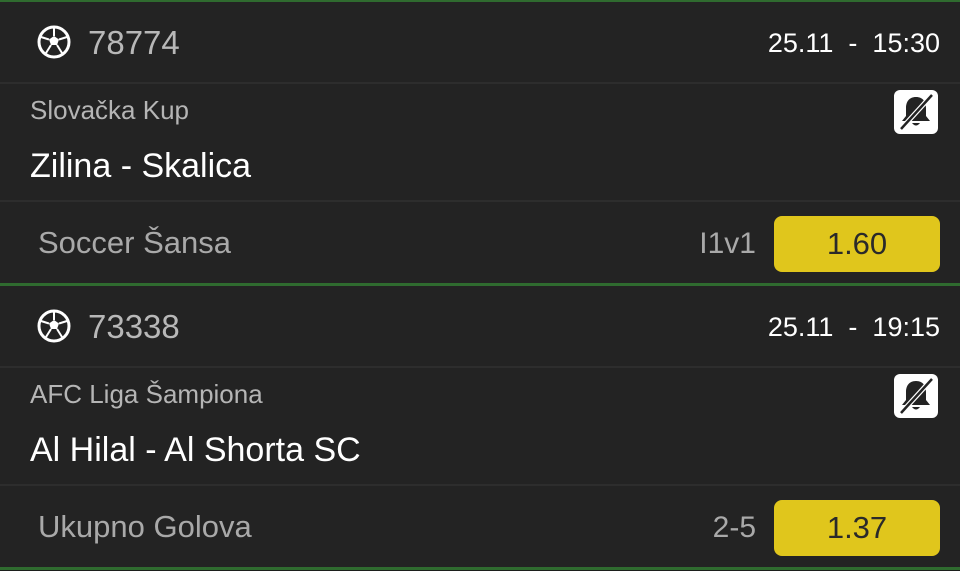 The image size is (960, 571). What do you see at coordinates (134, 42) in the screenshot?
I see `event-id: 78774` at bounding box center [134, 42].